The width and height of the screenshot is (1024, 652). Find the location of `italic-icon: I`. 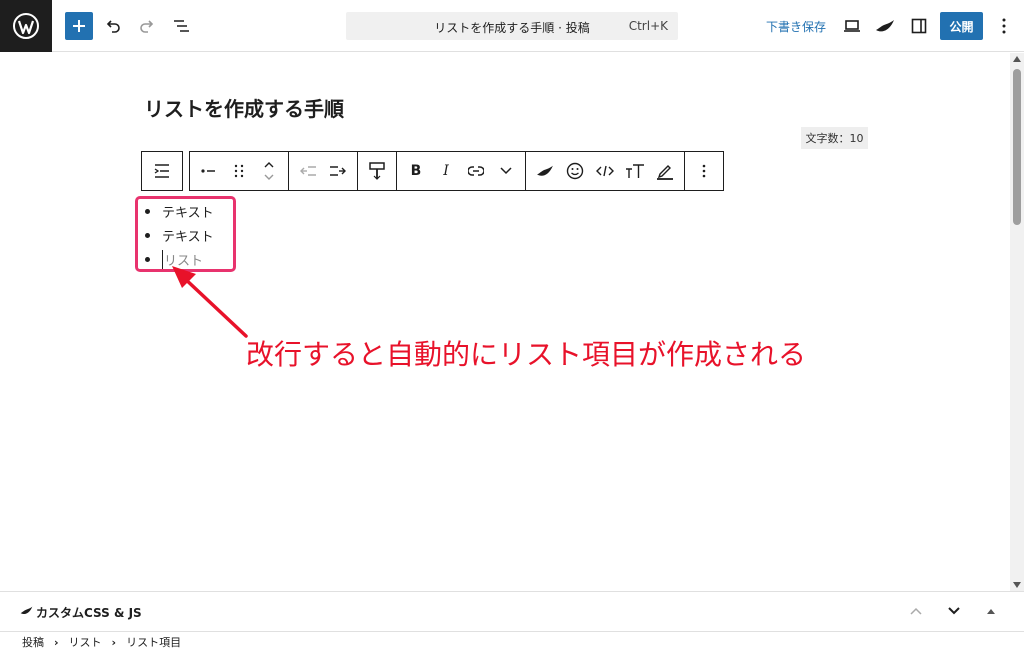

italic-icon: I is located at coordinates (446, 171).